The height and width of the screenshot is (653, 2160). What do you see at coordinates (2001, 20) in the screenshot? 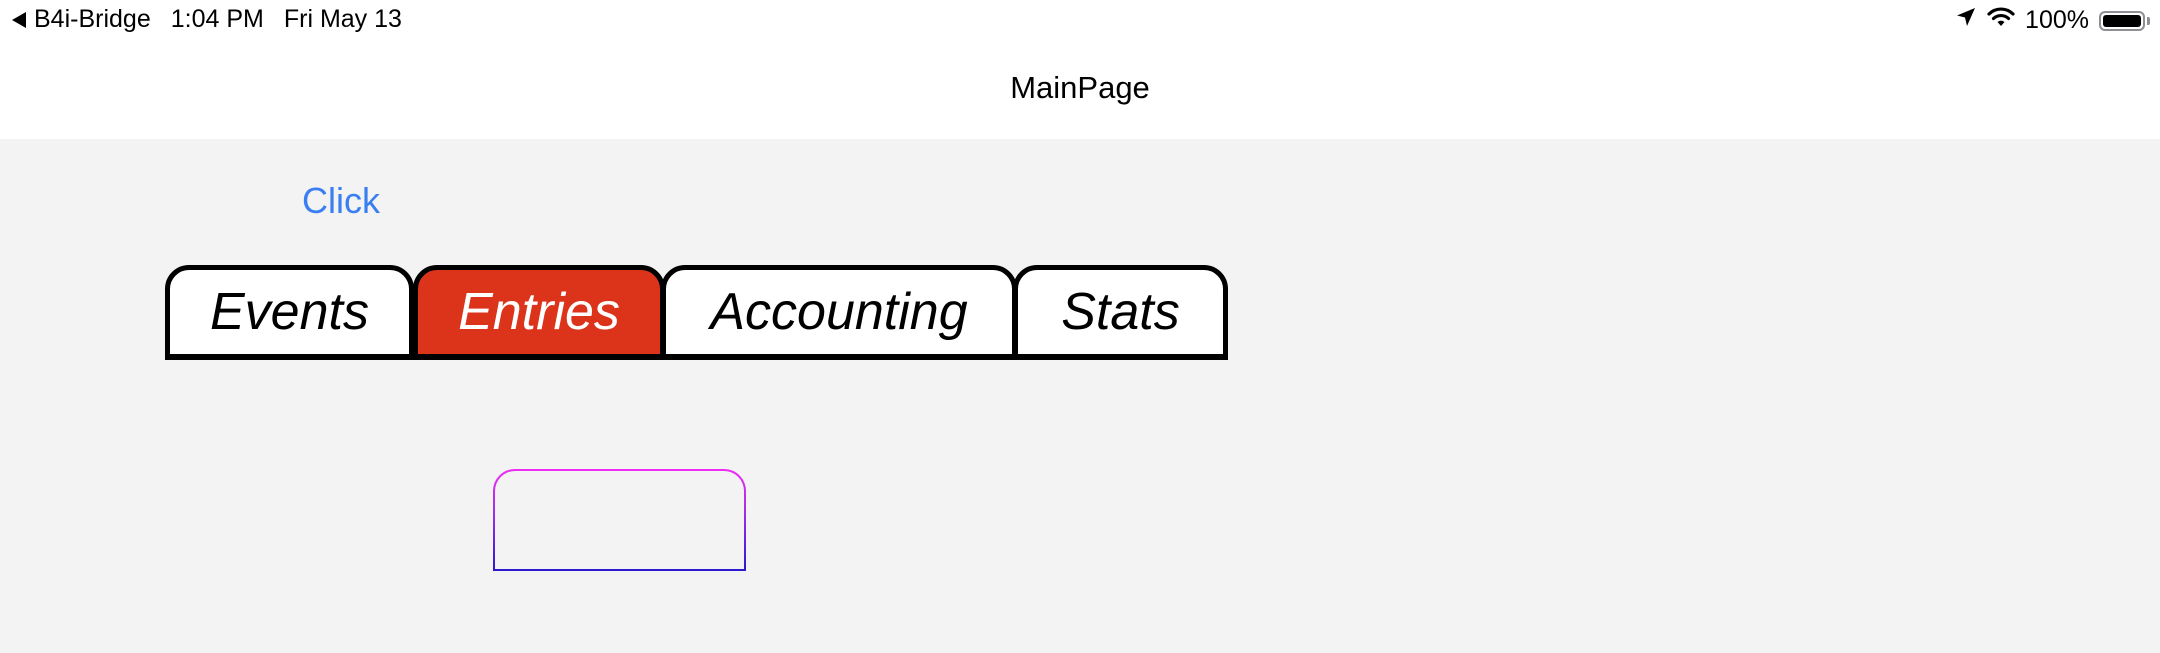
I see `wifi-icon` at bounding box center [2001, 20].